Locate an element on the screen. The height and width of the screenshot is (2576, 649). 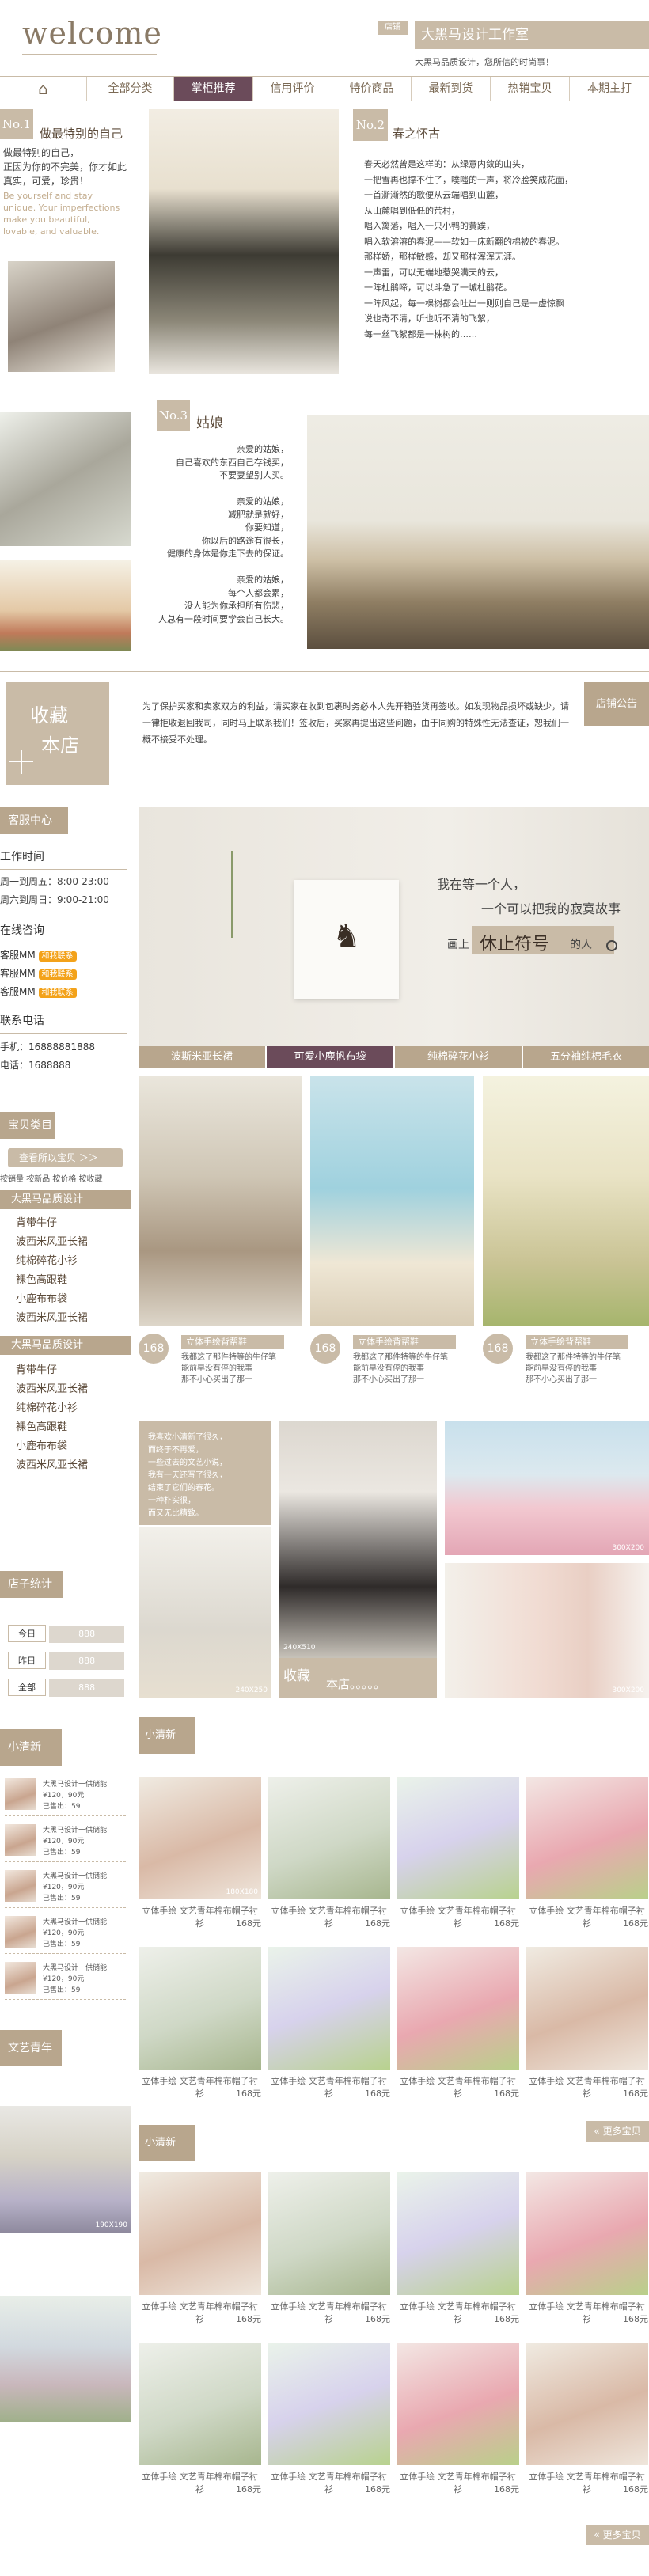
banner-tab-3: 五分袖纯棉毛衣 is located at coordinates (586, 1057).